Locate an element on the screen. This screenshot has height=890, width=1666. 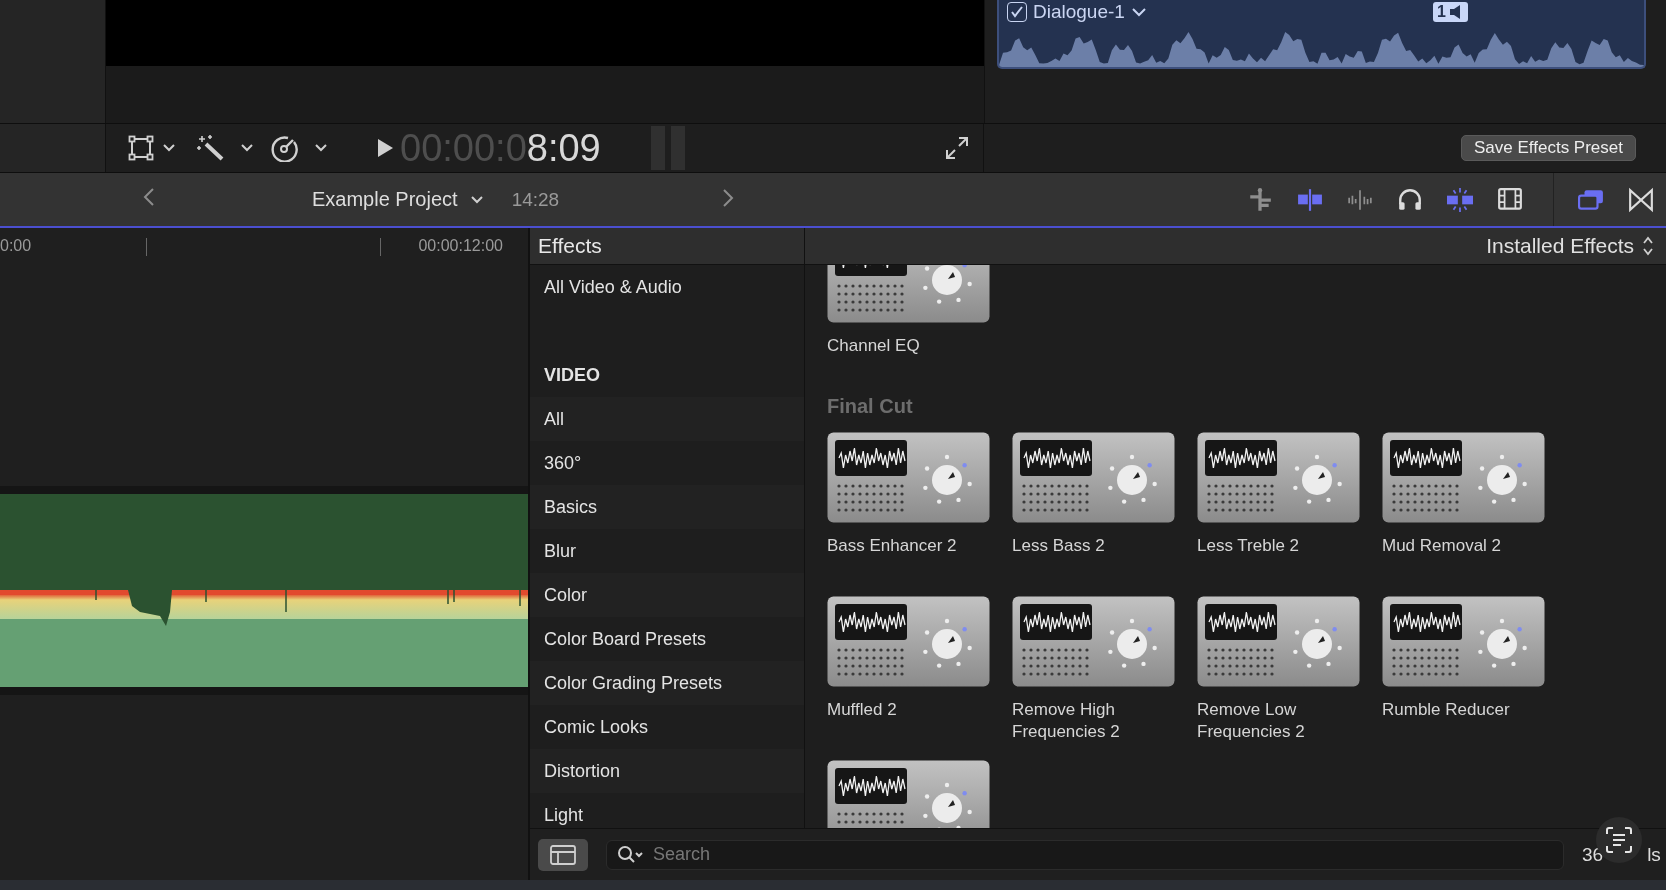
speedometer-icon is located at coordinates (285, 148).